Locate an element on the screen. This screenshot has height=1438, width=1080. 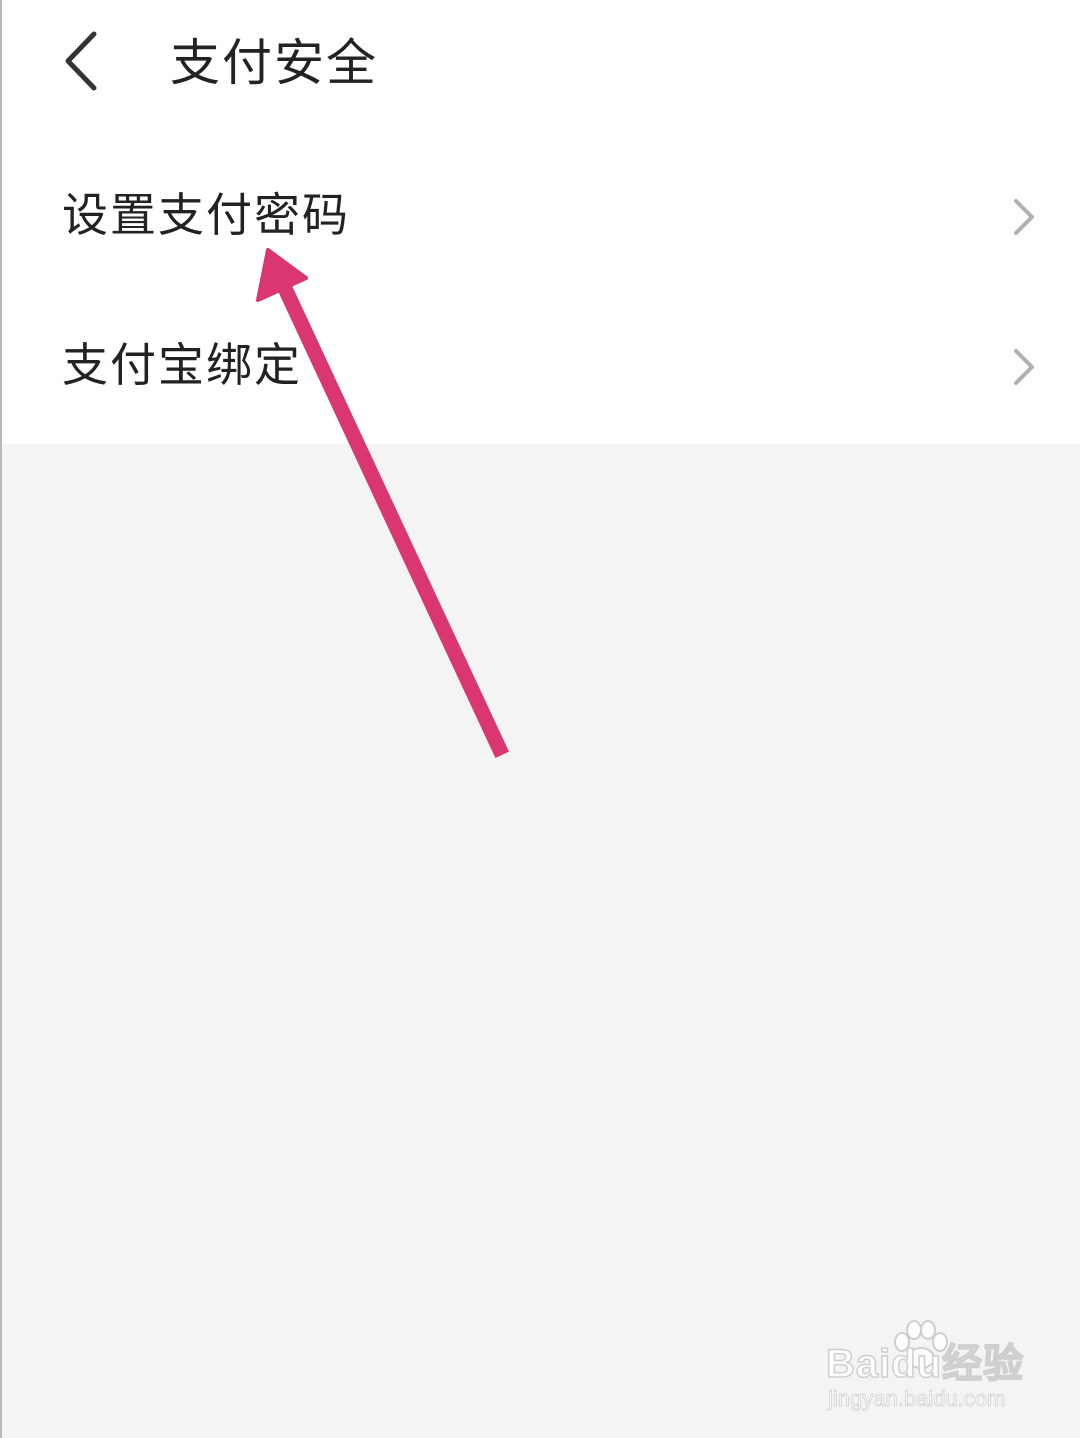
watermark-brand: Baidu经验 is located at coordinates (925, 1364).